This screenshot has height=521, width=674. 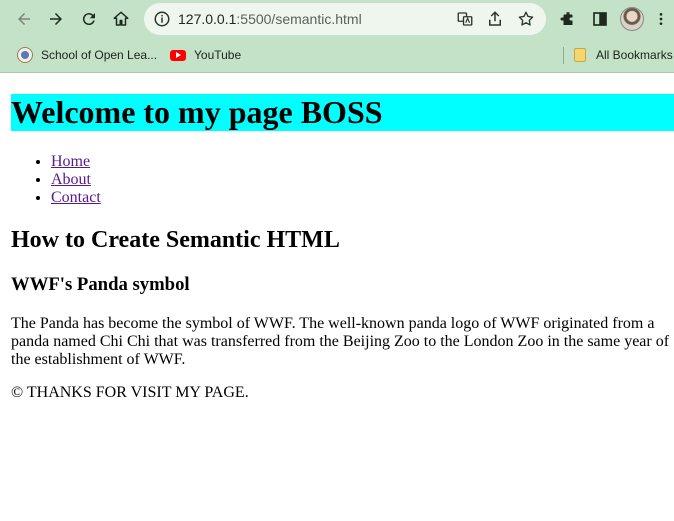 What do you see at coordinates (600, 19) in the screenshot?
I see `side-panel-icon` at bounding box center [600, 19].